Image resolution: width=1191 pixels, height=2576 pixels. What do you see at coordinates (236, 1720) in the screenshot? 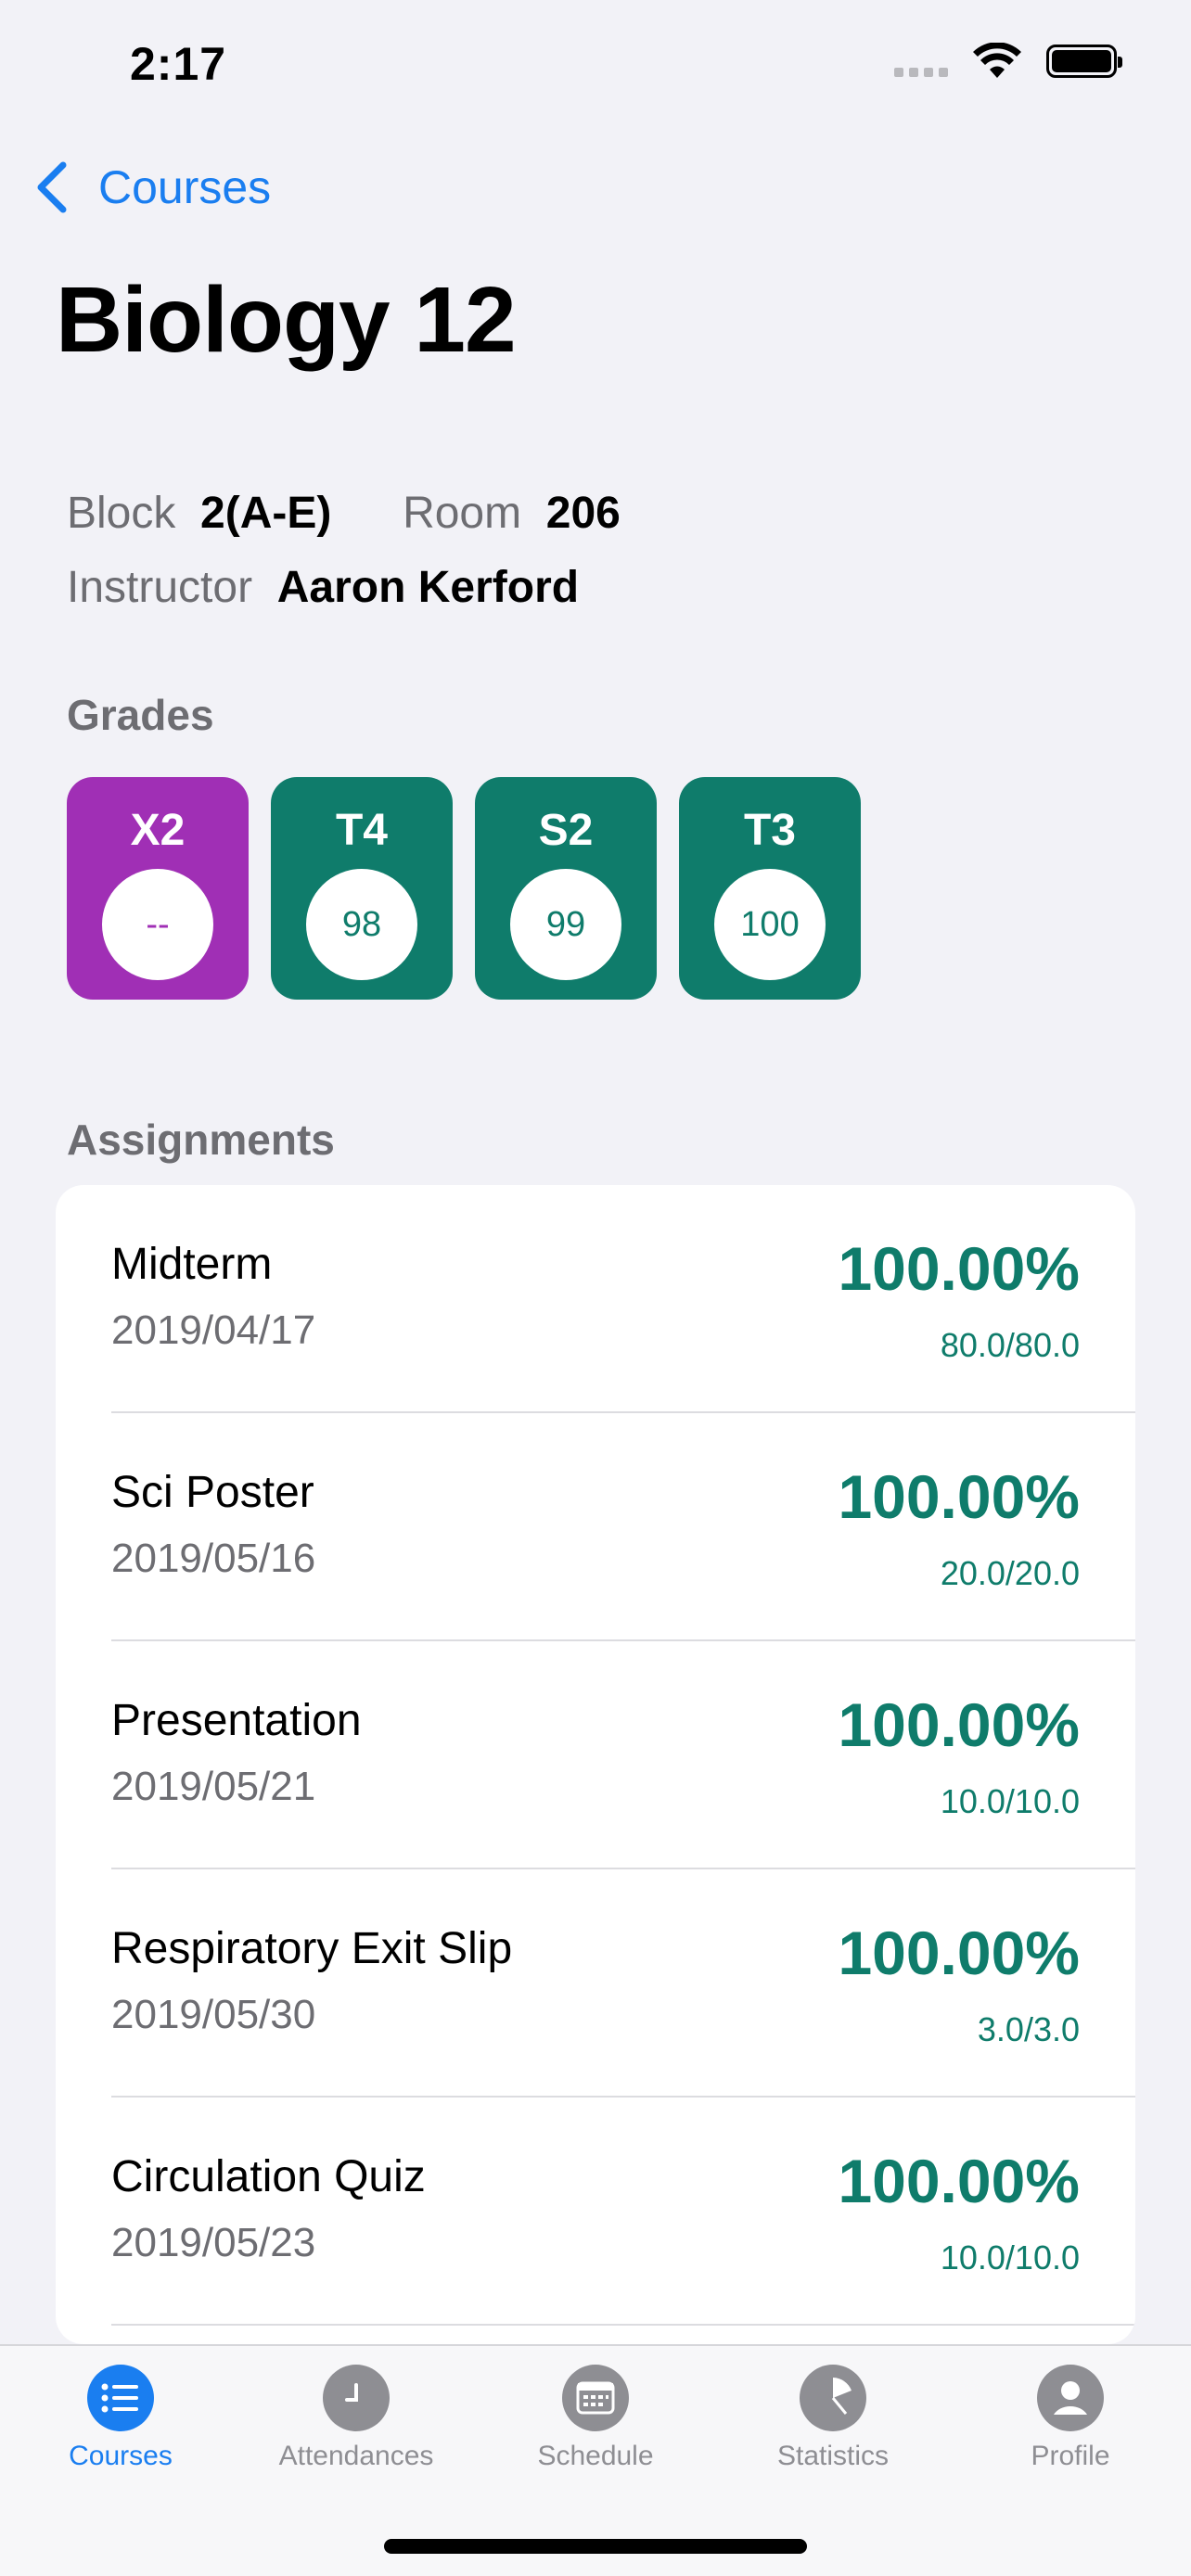
I see `assignment-name: Presentation` at bounding box center [236, 1720].